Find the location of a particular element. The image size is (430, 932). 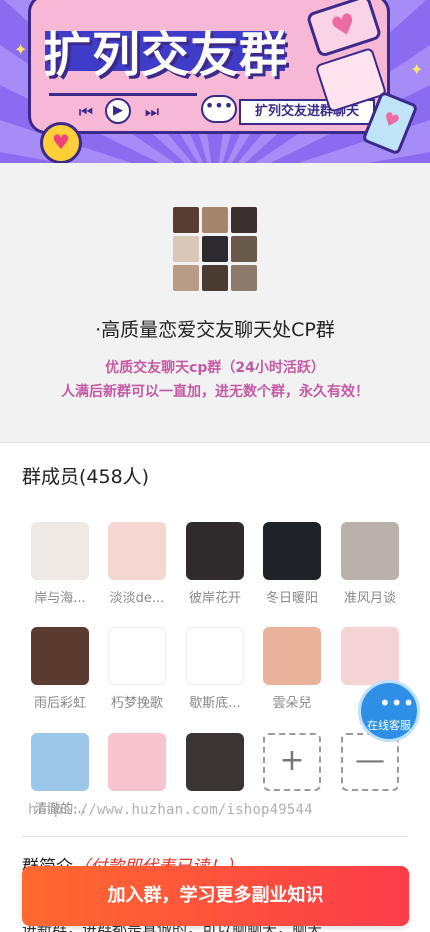

online-service-button: ••• 在线客服 is located at coordinates (389, 711).